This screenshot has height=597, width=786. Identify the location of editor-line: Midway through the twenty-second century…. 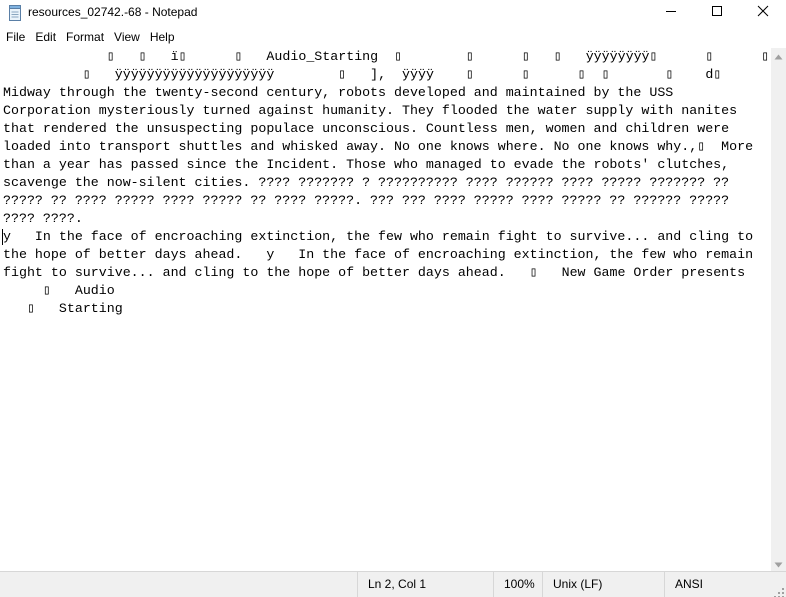
(338, 92).